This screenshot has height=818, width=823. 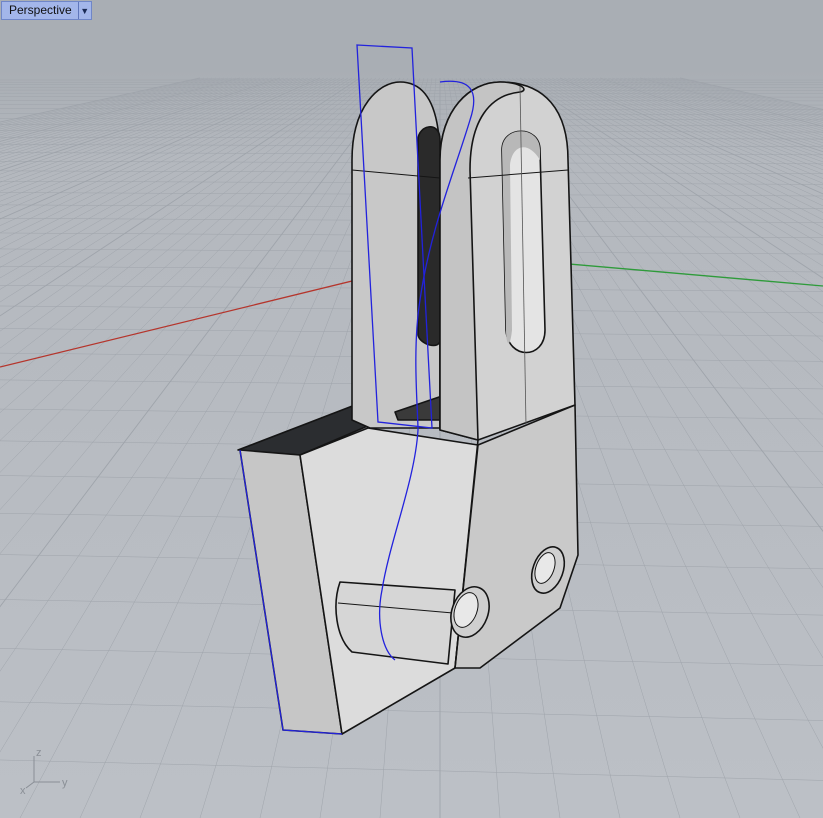 I want to click on y-axis-label: y, so click(x=65, y=783).